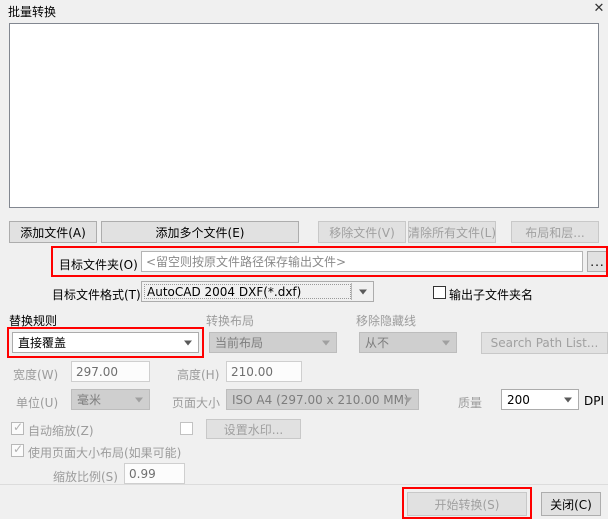 The width and height of the screenshot is (608, 519). What do you see at coordinates (239, 343) in the screenshot?
I see `convert-layout-value: 当前布局` at bounding box center [239, 343].